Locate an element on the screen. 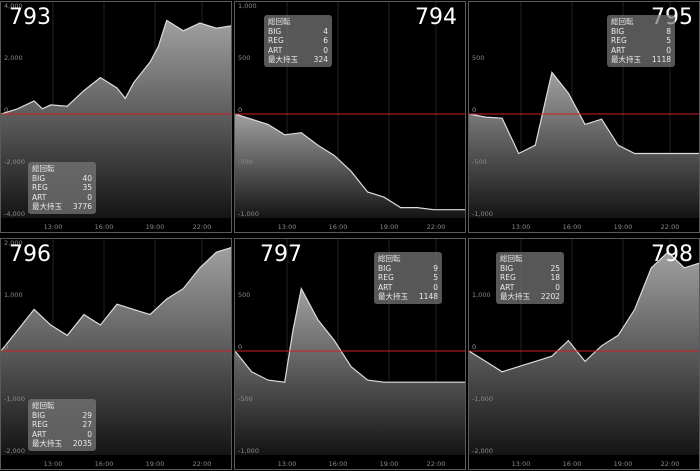 The width and height of the screenshot is (700, 471). stats-box: 総回転 BIG 9 REG 5 ART 0 最大持玉 1148 is located at coordinates (408, 278).